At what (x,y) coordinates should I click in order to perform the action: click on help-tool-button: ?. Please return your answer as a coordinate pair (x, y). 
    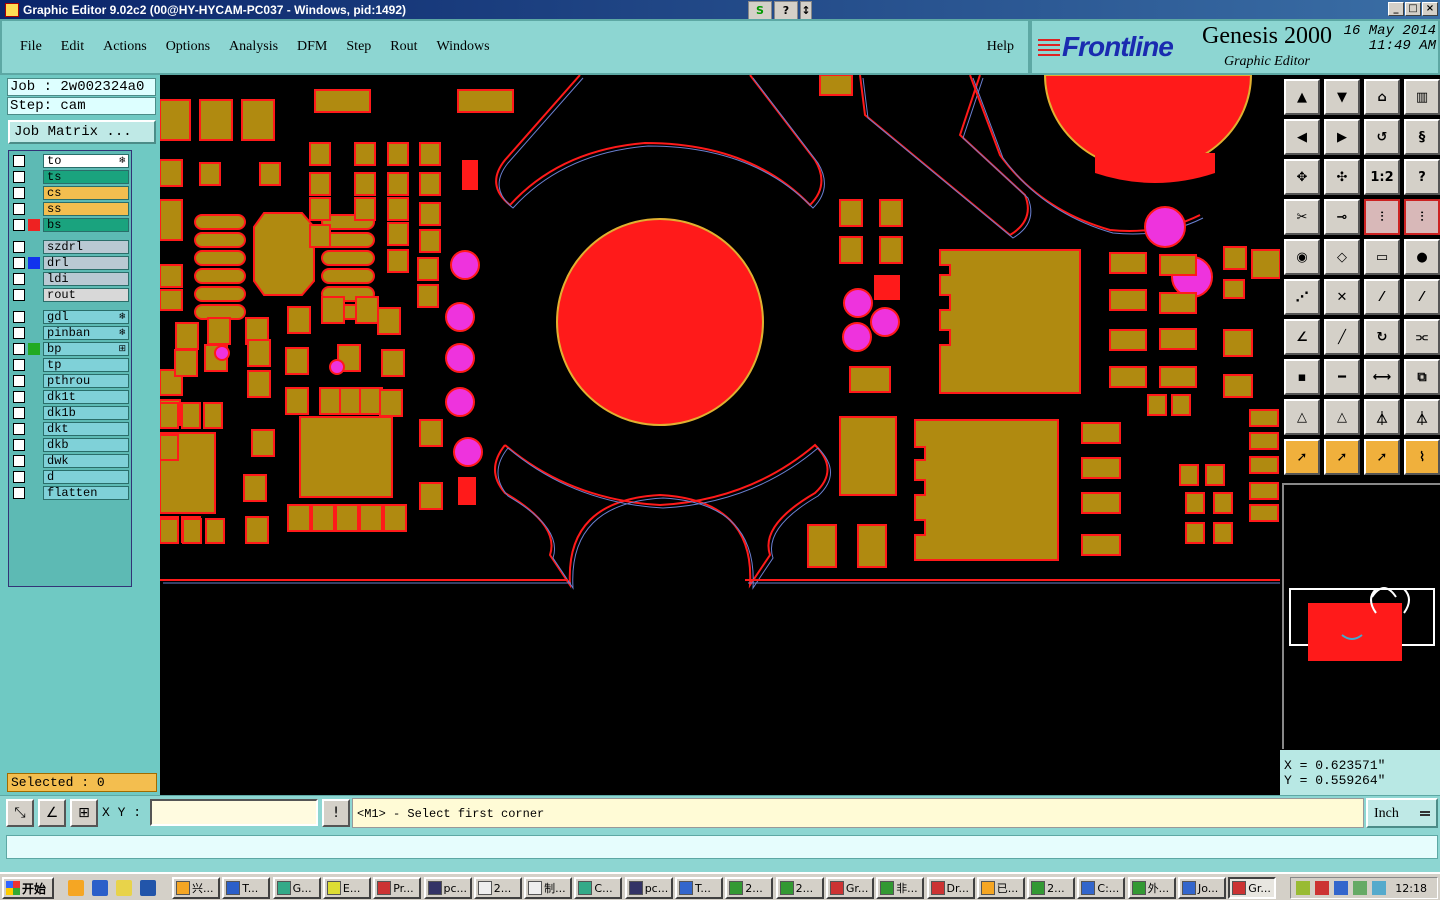
    Looking at the image, I should click on (786, 10).